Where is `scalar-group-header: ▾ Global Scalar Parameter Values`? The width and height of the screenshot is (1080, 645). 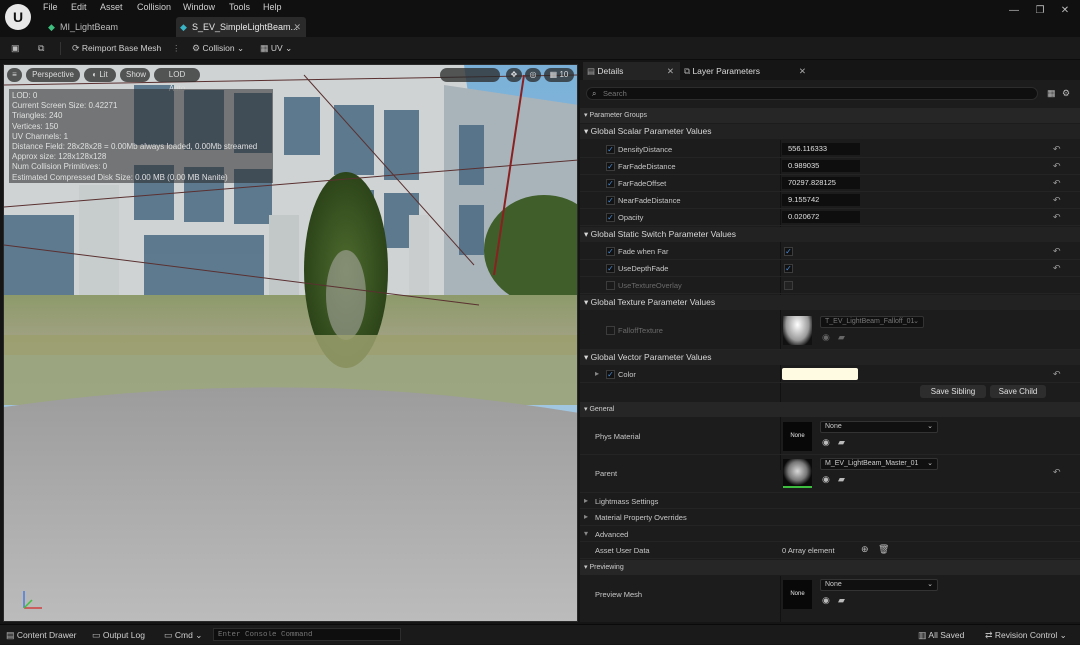 scalar-group-header: ▾ Global Scalar Parameter Values is located at coordinates (830, 131).